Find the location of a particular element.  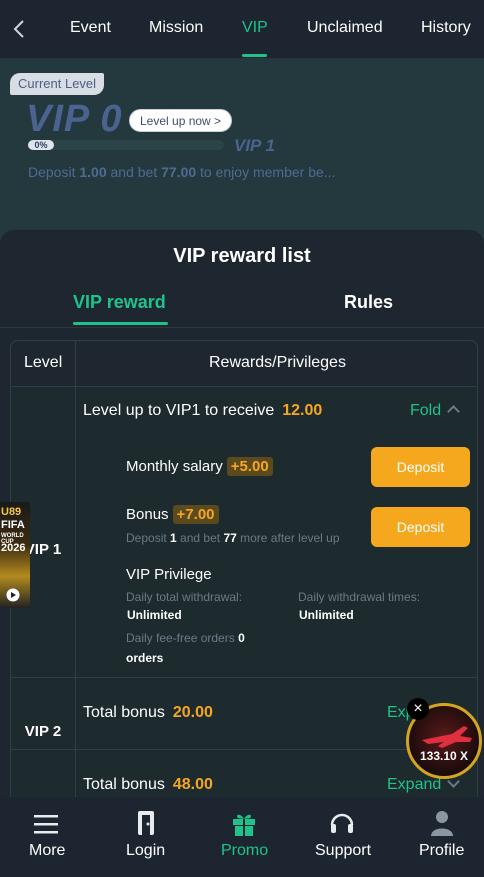

tab-mission: Mission is located at coordinates (176, 28).